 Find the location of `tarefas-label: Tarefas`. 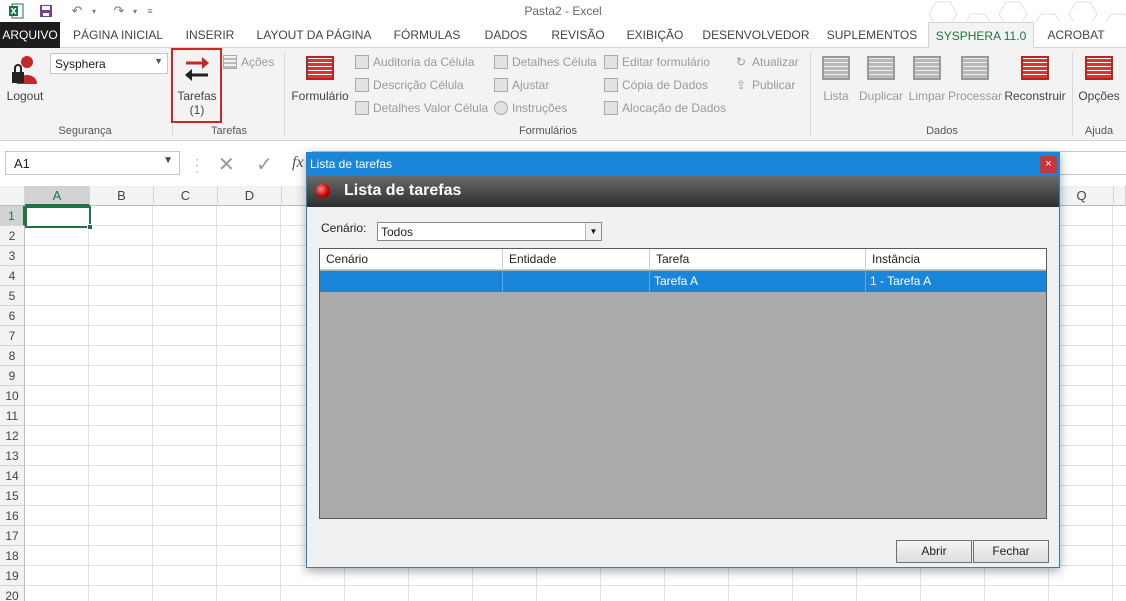

tarefas-label: Tarefas is located at coordinates (197, 96).